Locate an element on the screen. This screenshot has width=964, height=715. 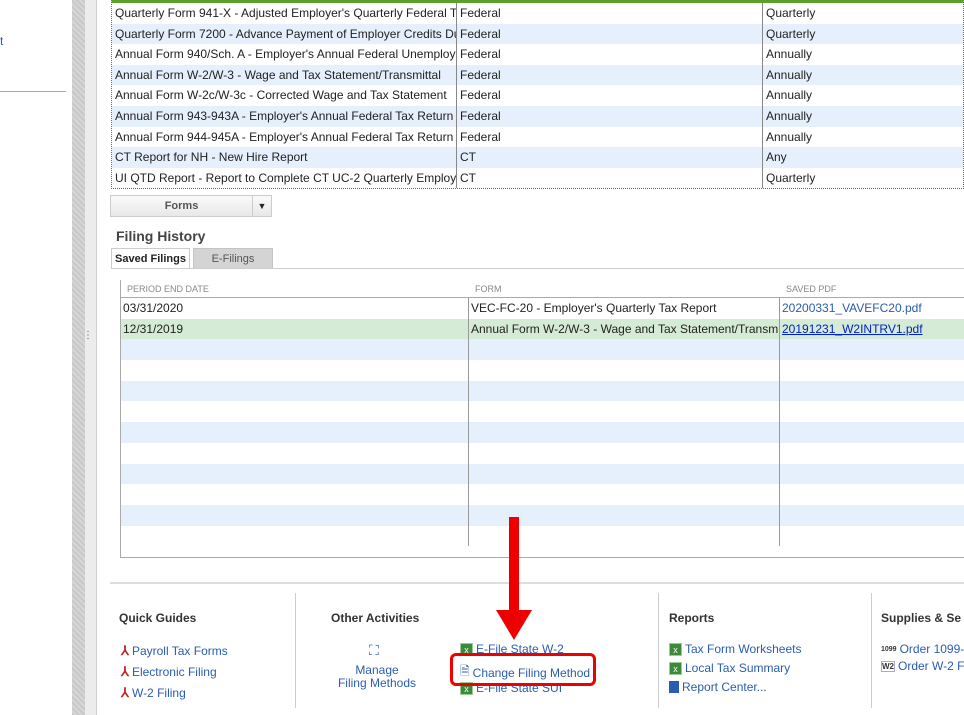
link-electronic-filing: ⅄ Electronic Filing is located at coordinates (169, 672).